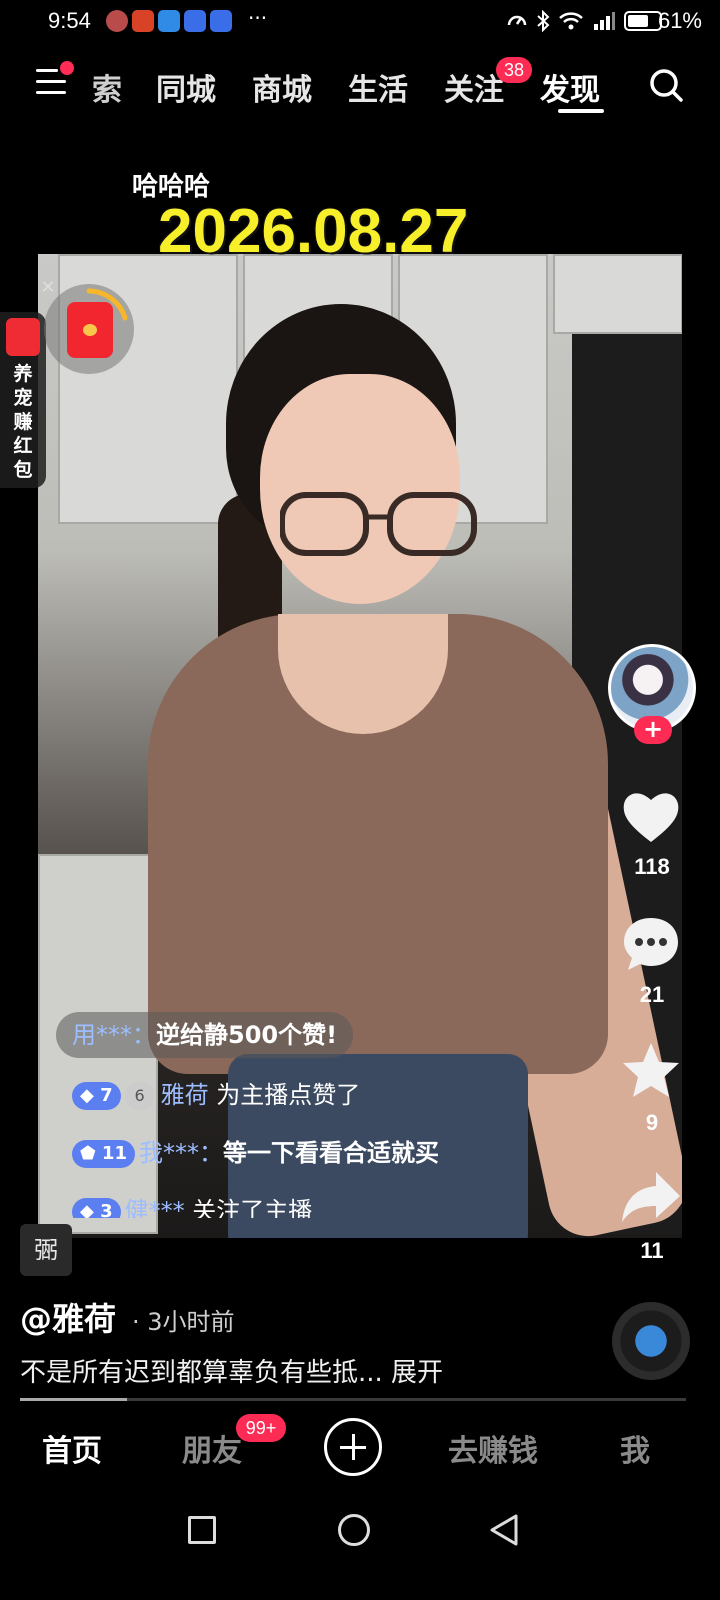 The width and height of the screenshot is (720, 1600). Describe the element at coordinates (247, 1035) in the screenshot. I see `comment-text: 逆给静500个赞!` at that location.